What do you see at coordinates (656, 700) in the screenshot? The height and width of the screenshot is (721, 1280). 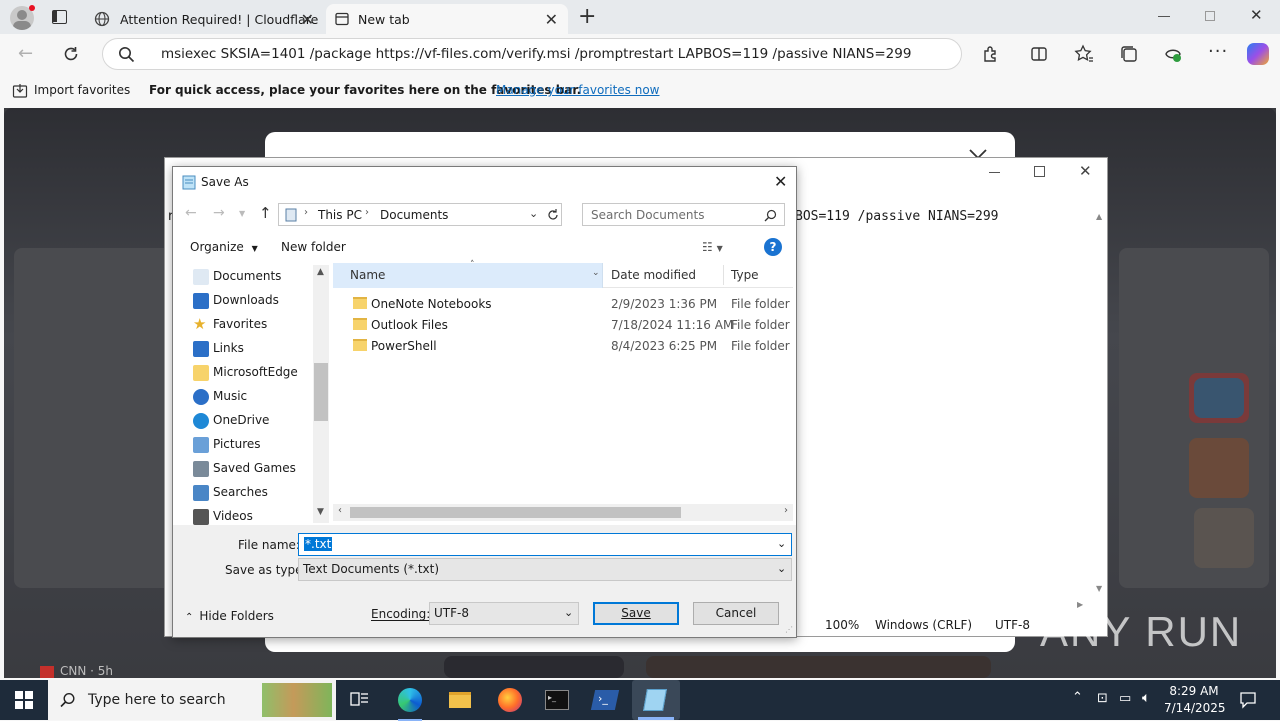 I see `notepad-taskbar-icon` at bounding box center [656, 700].